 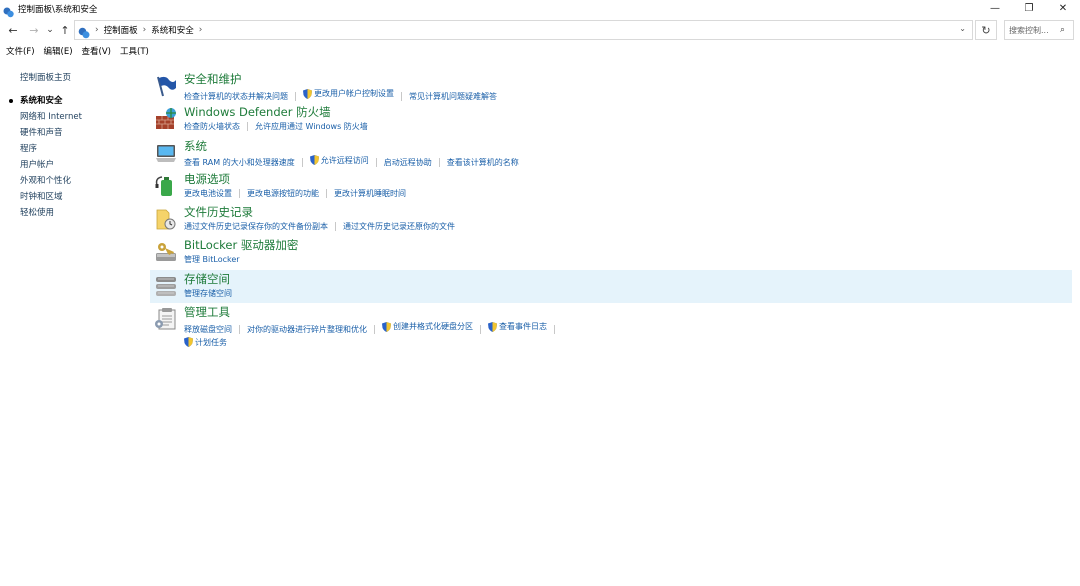 What do you see at coordinates (1062, 30) in the screenshot?
I see `search-icon: ⌕` at bounding box center [1062, 30].